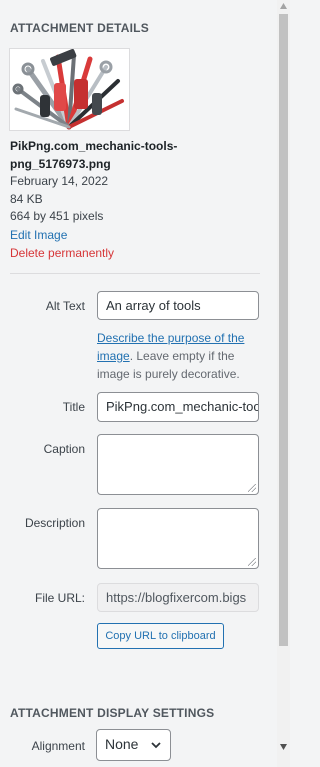 The width and height of the screenshot is (320, 767). I want to click on edit-image-link: Edit Image, so click(38, 236).